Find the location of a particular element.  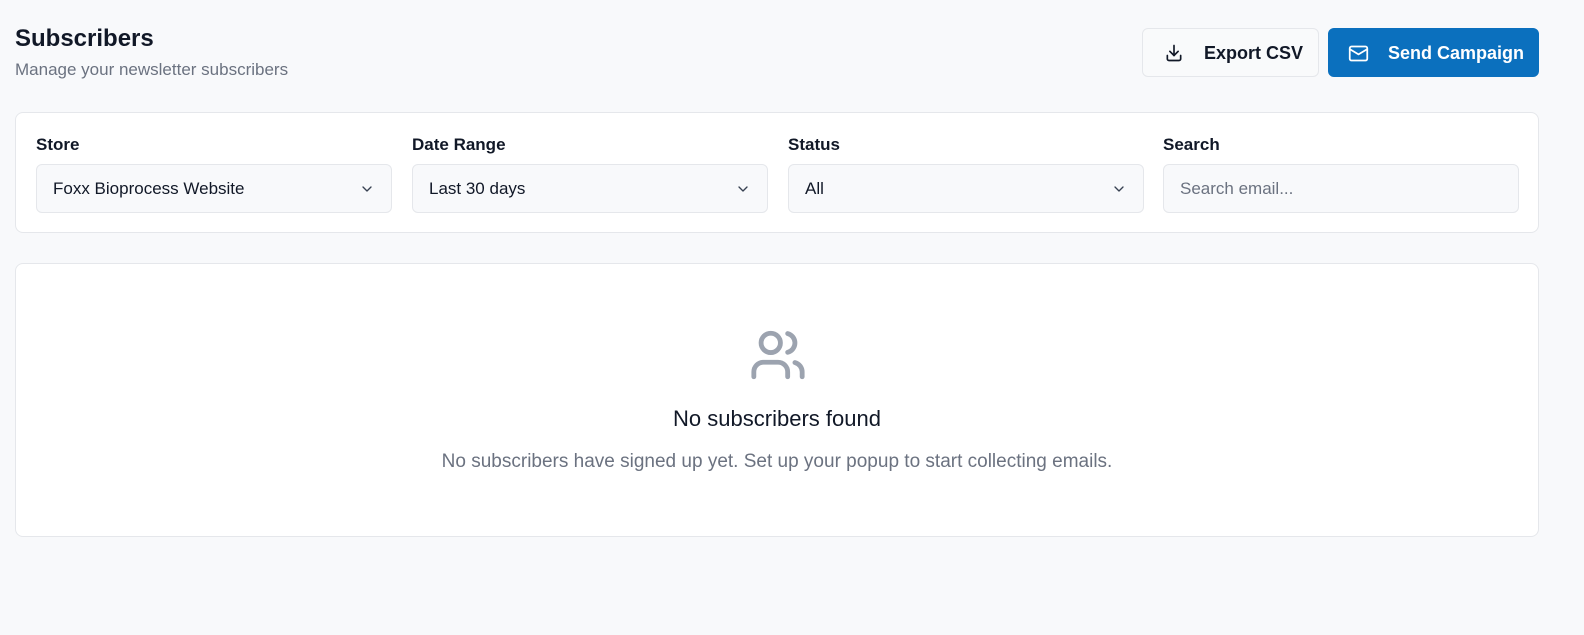

date-range-select-value: Last 30 days is located at coordinates (477, 188).